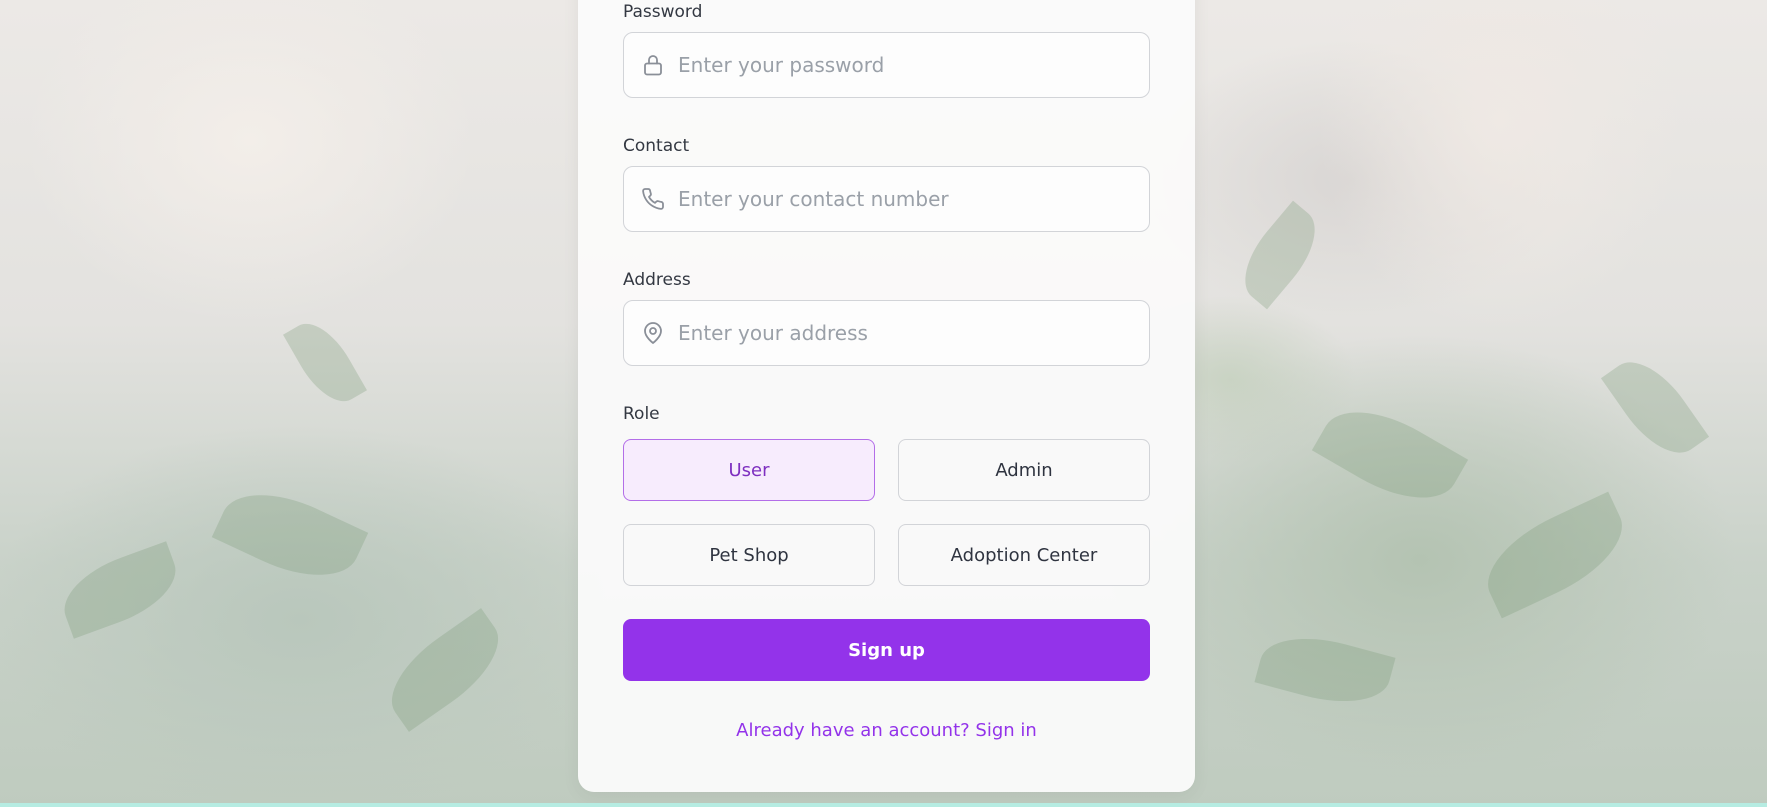 The height and width of the screenshot is (807, 1767). I want to click on password-input, so click(908, 65).